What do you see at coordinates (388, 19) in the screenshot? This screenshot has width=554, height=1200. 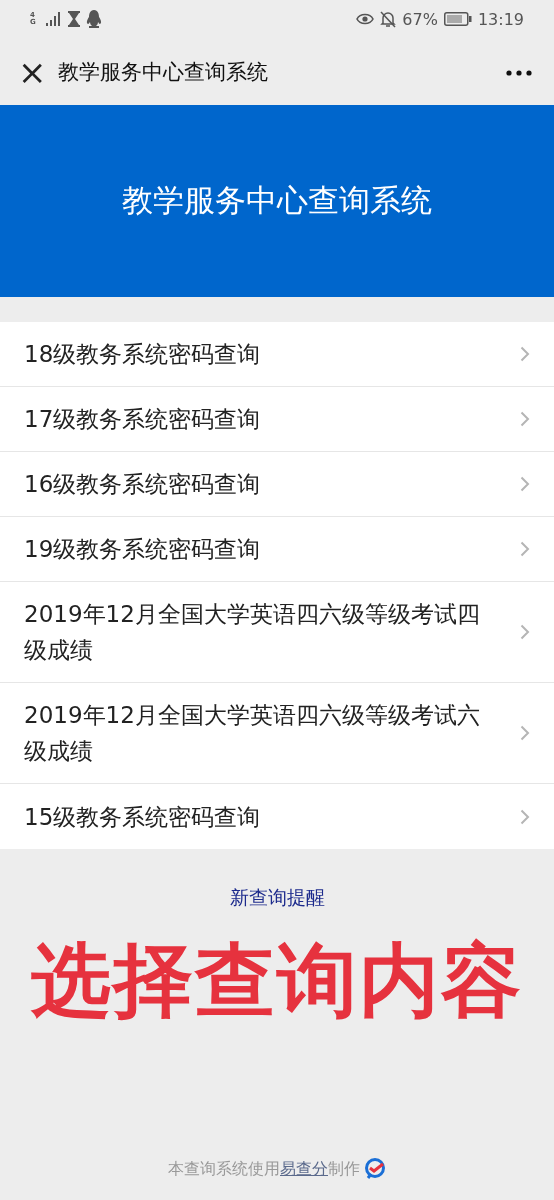 I see `muted-bell-icon` at bounding box center [388, 19].